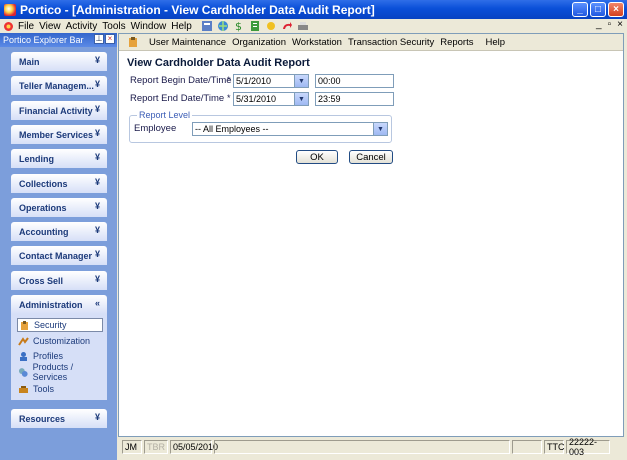  Describe the element at coordinates (44, 231) in the screenshot. I see `group-label: Accounting` at that location.